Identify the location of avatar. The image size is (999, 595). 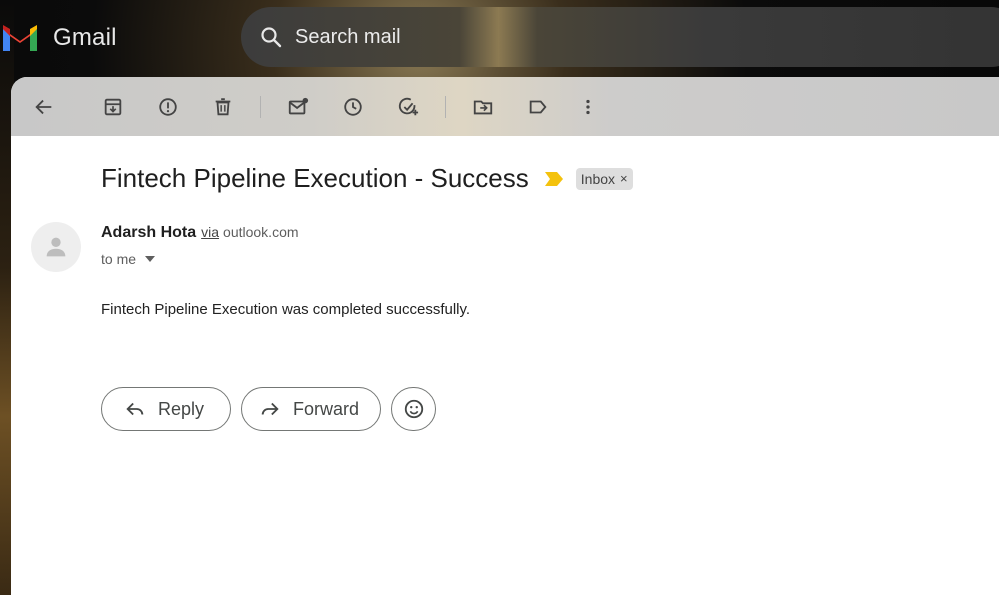
(56, 247).